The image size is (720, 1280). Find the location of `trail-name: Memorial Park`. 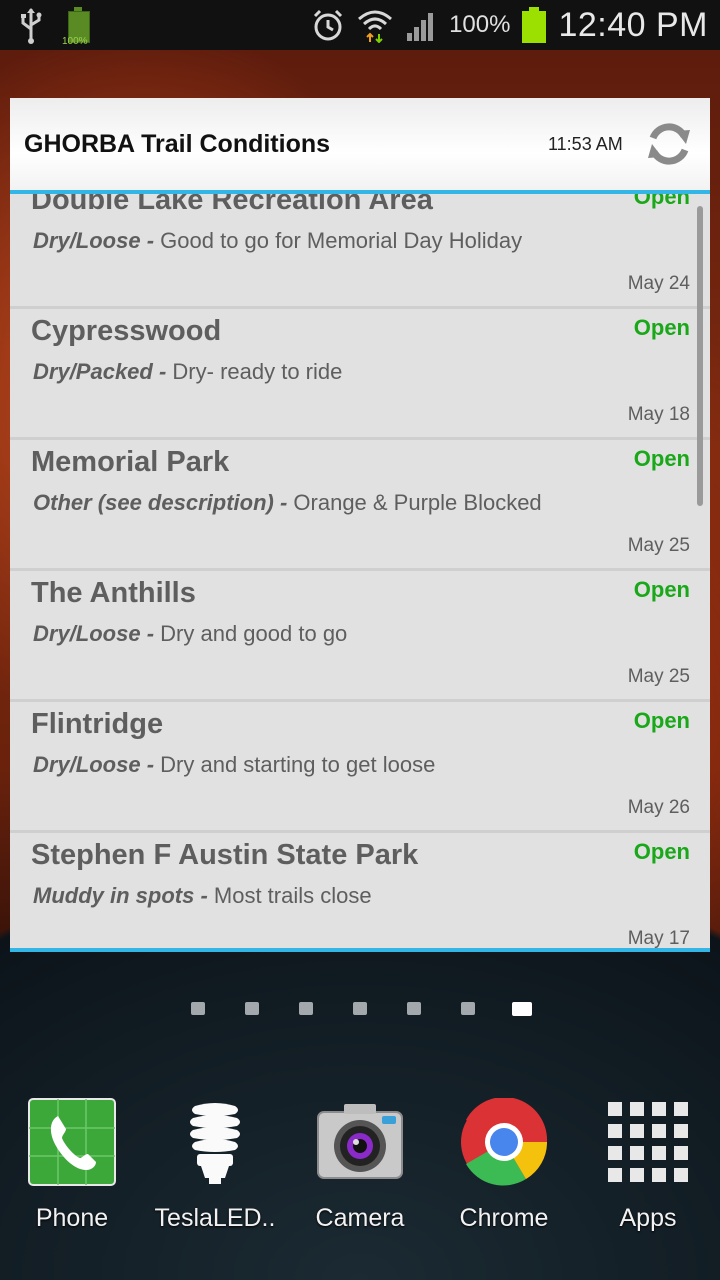

trail-name: Memorial Park is located at coordinates (130, 462).